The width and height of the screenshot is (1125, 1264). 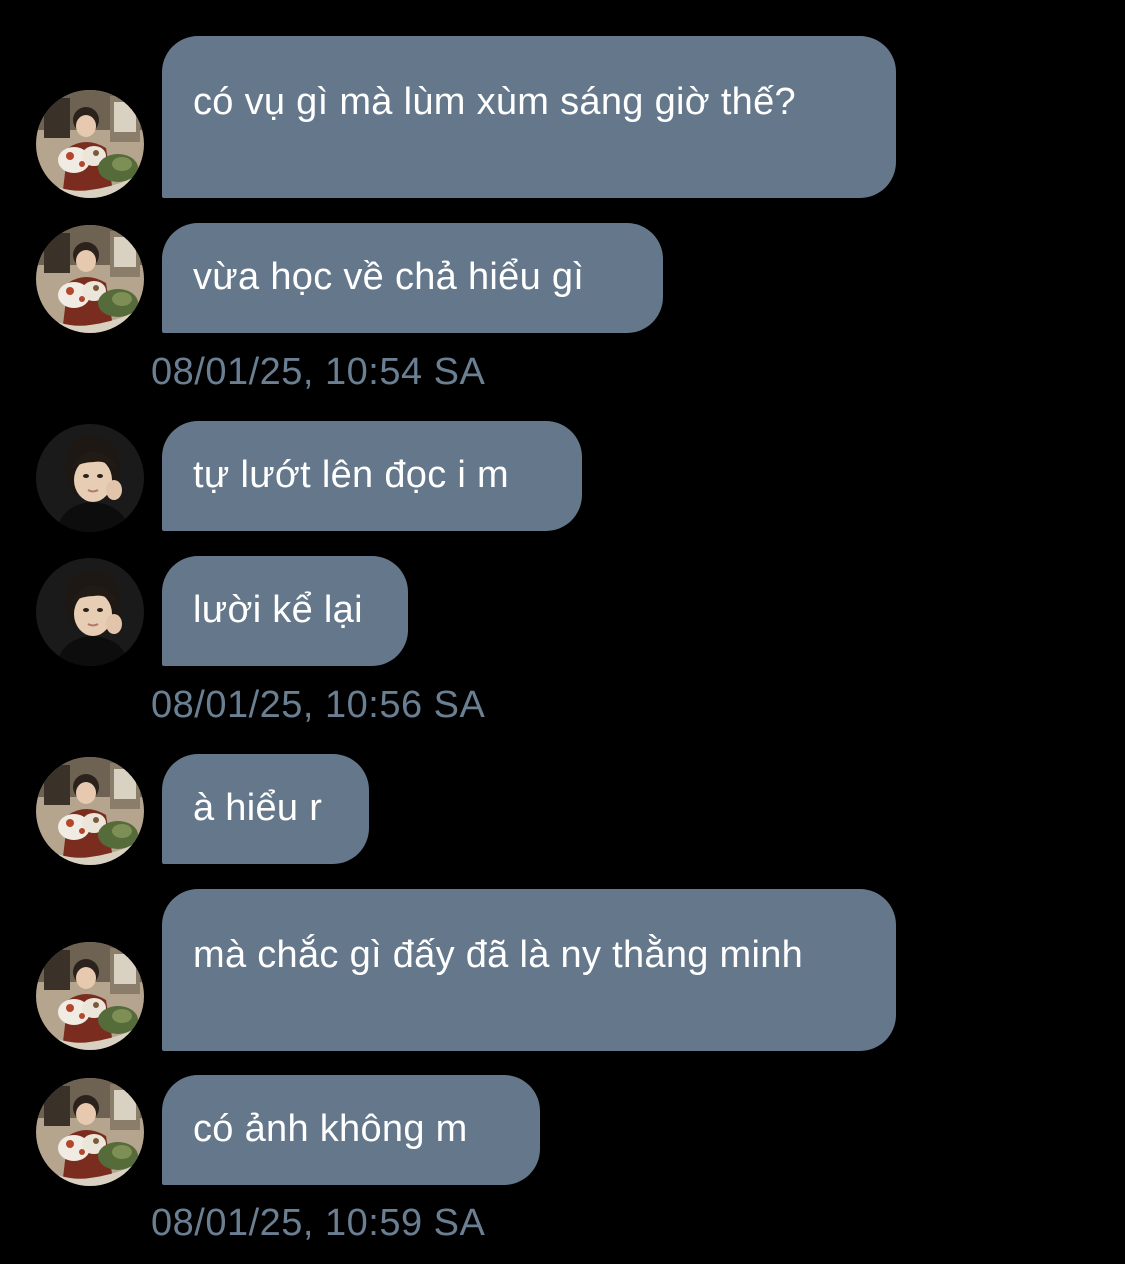 What do you see at coordinates (562, 1130) in the screenshot?
I see `message-row: có ảnh không m` at bounding box center [562, 1130].